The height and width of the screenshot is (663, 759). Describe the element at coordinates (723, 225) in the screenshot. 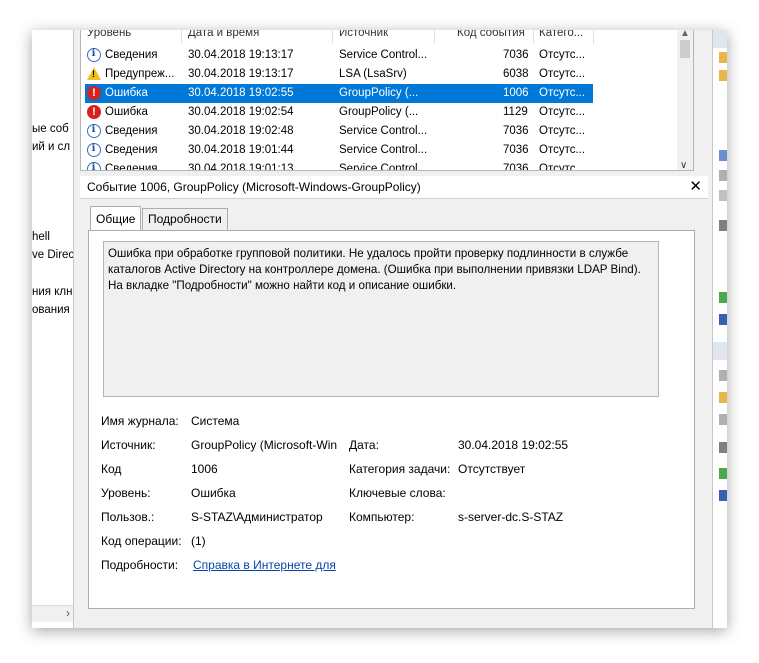

I see `save-icon` at that location.